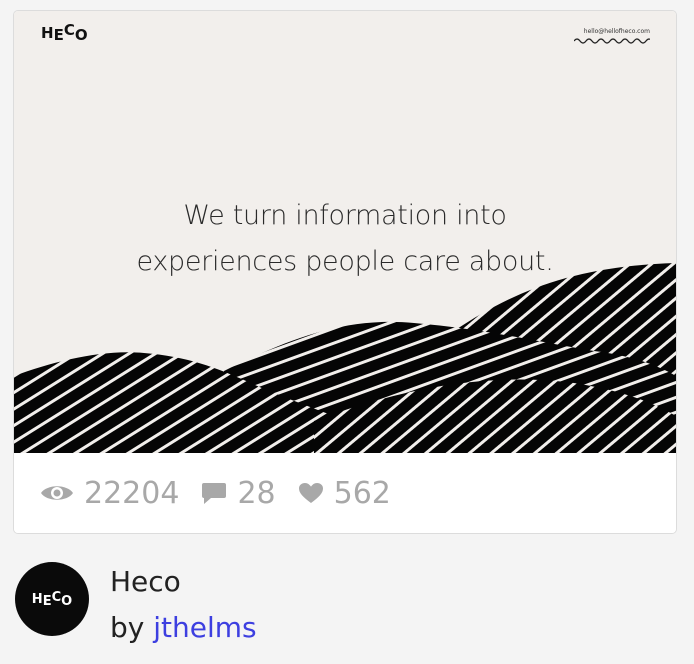  I want to click on heart-icon, so click(310, 493).